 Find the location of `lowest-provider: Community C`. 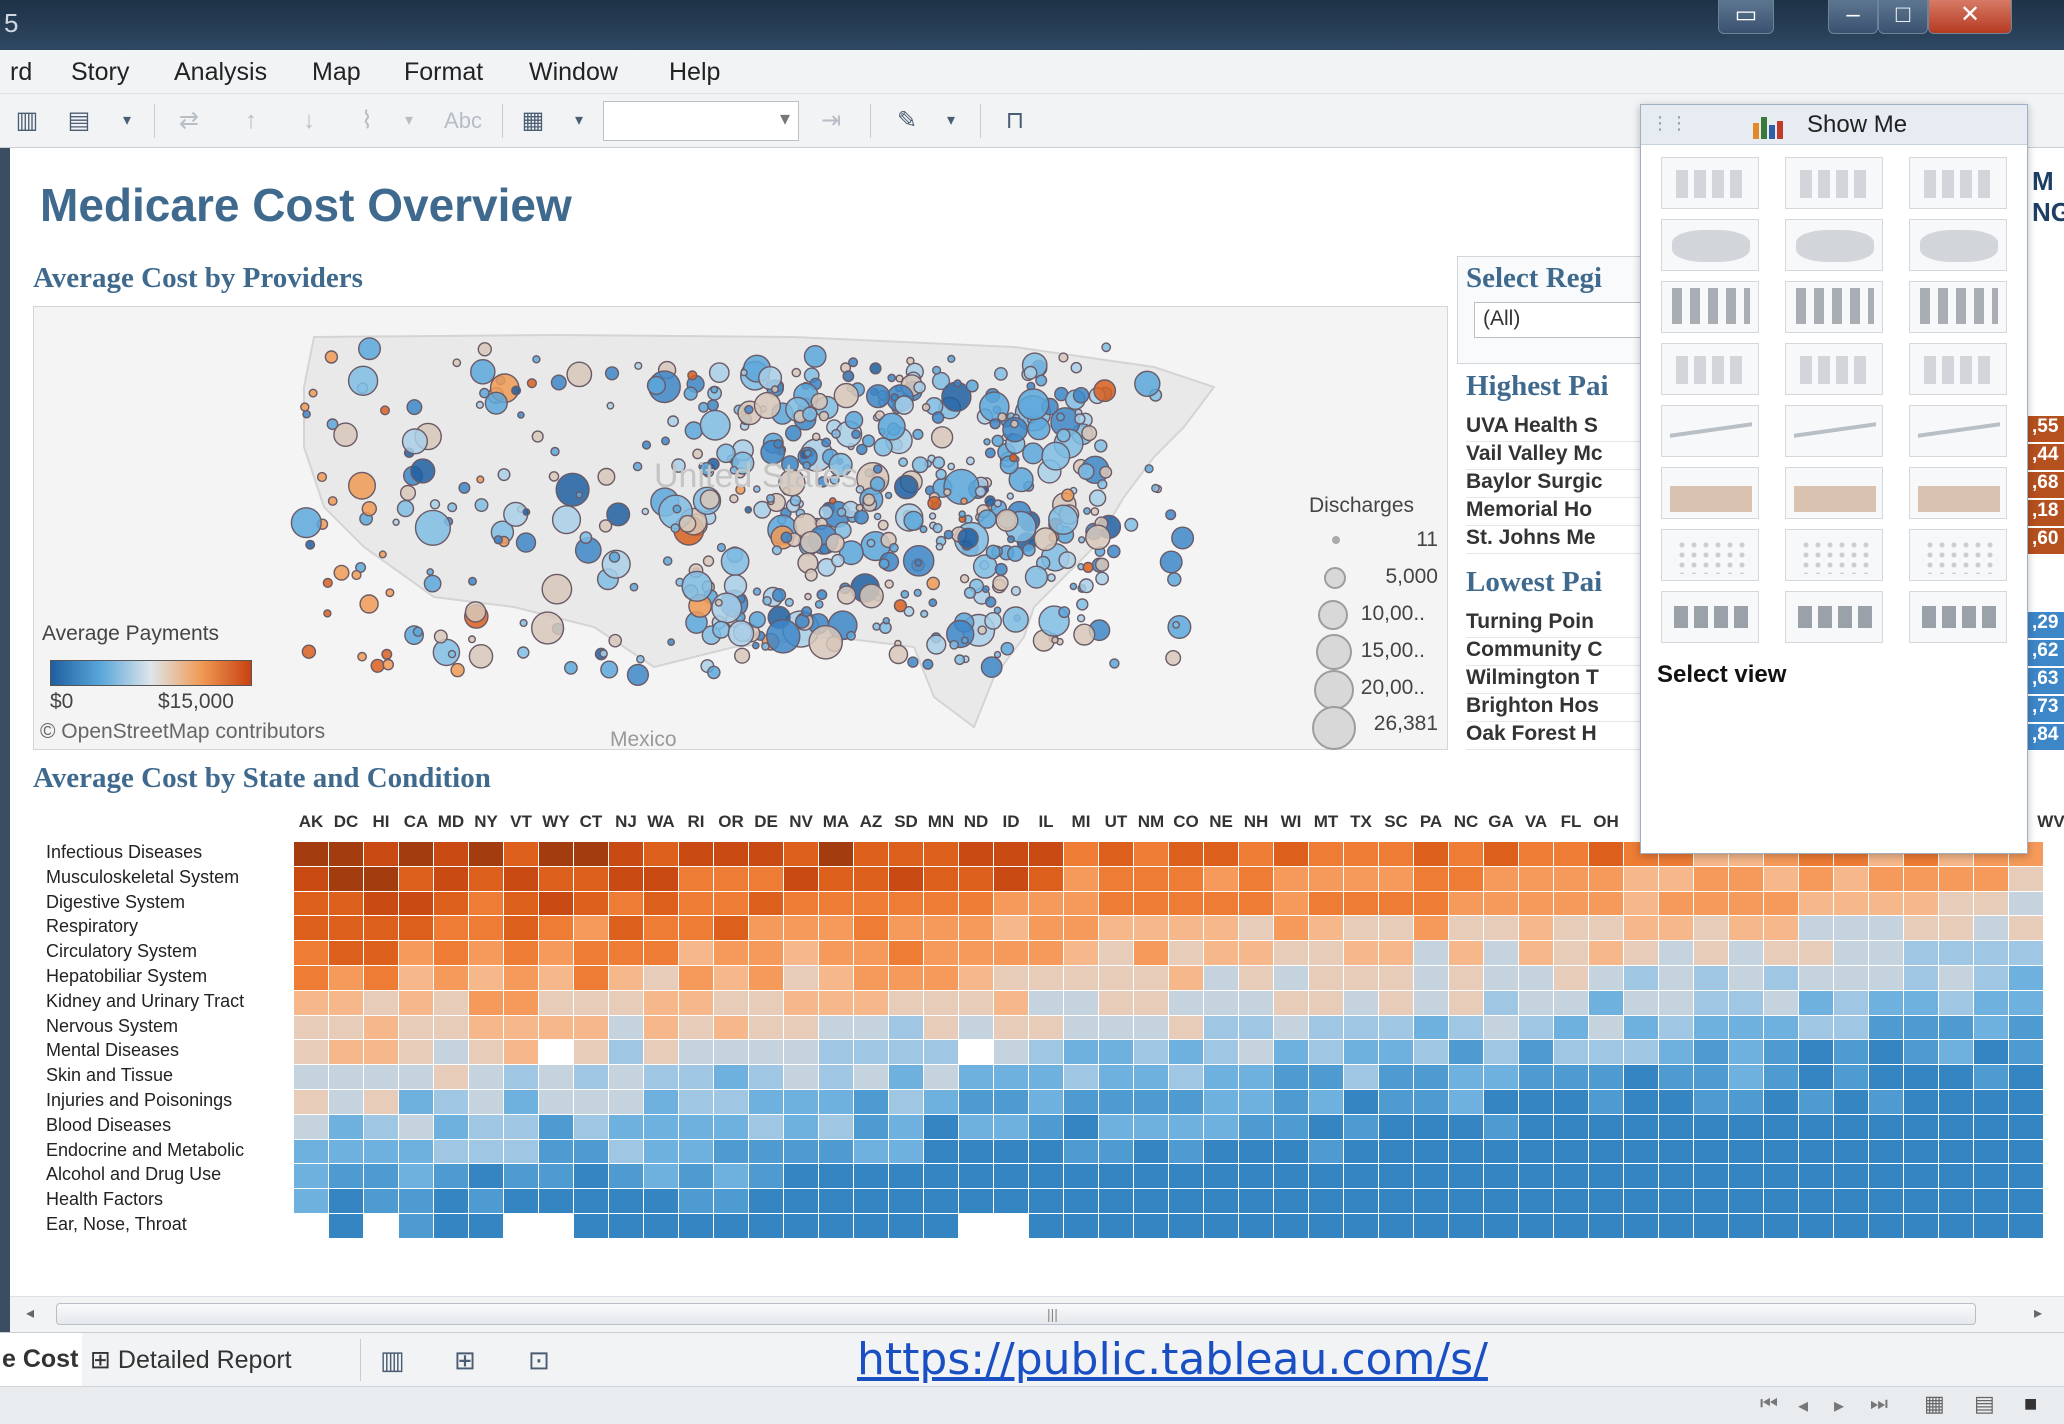

lowest-provider: Community C is located at coordinates (1561, 652).